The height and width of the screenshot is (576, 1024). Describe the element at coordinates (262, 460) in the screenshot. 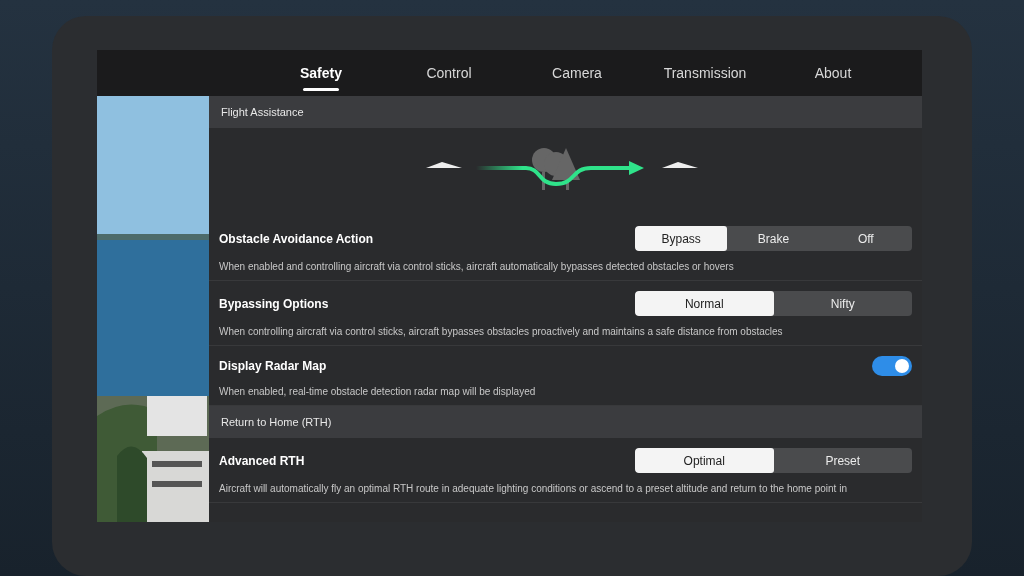

I see `setting-label: Advanced RTH` at that location.